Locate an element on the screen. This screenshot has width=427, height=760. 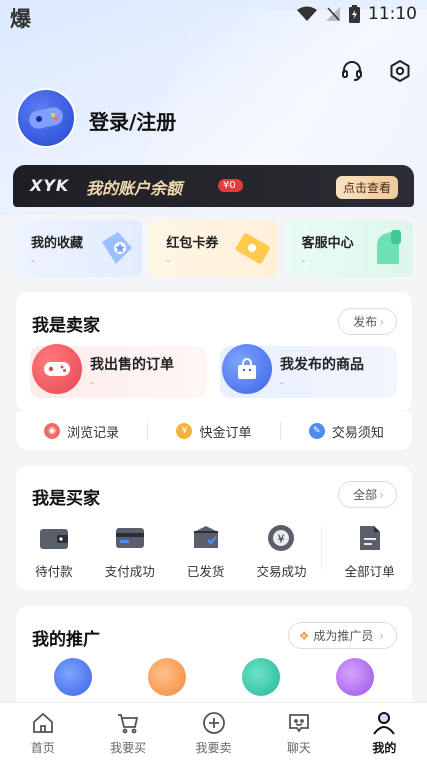
support-center-card: 客服中心 - is located at coordinates (348, 248).